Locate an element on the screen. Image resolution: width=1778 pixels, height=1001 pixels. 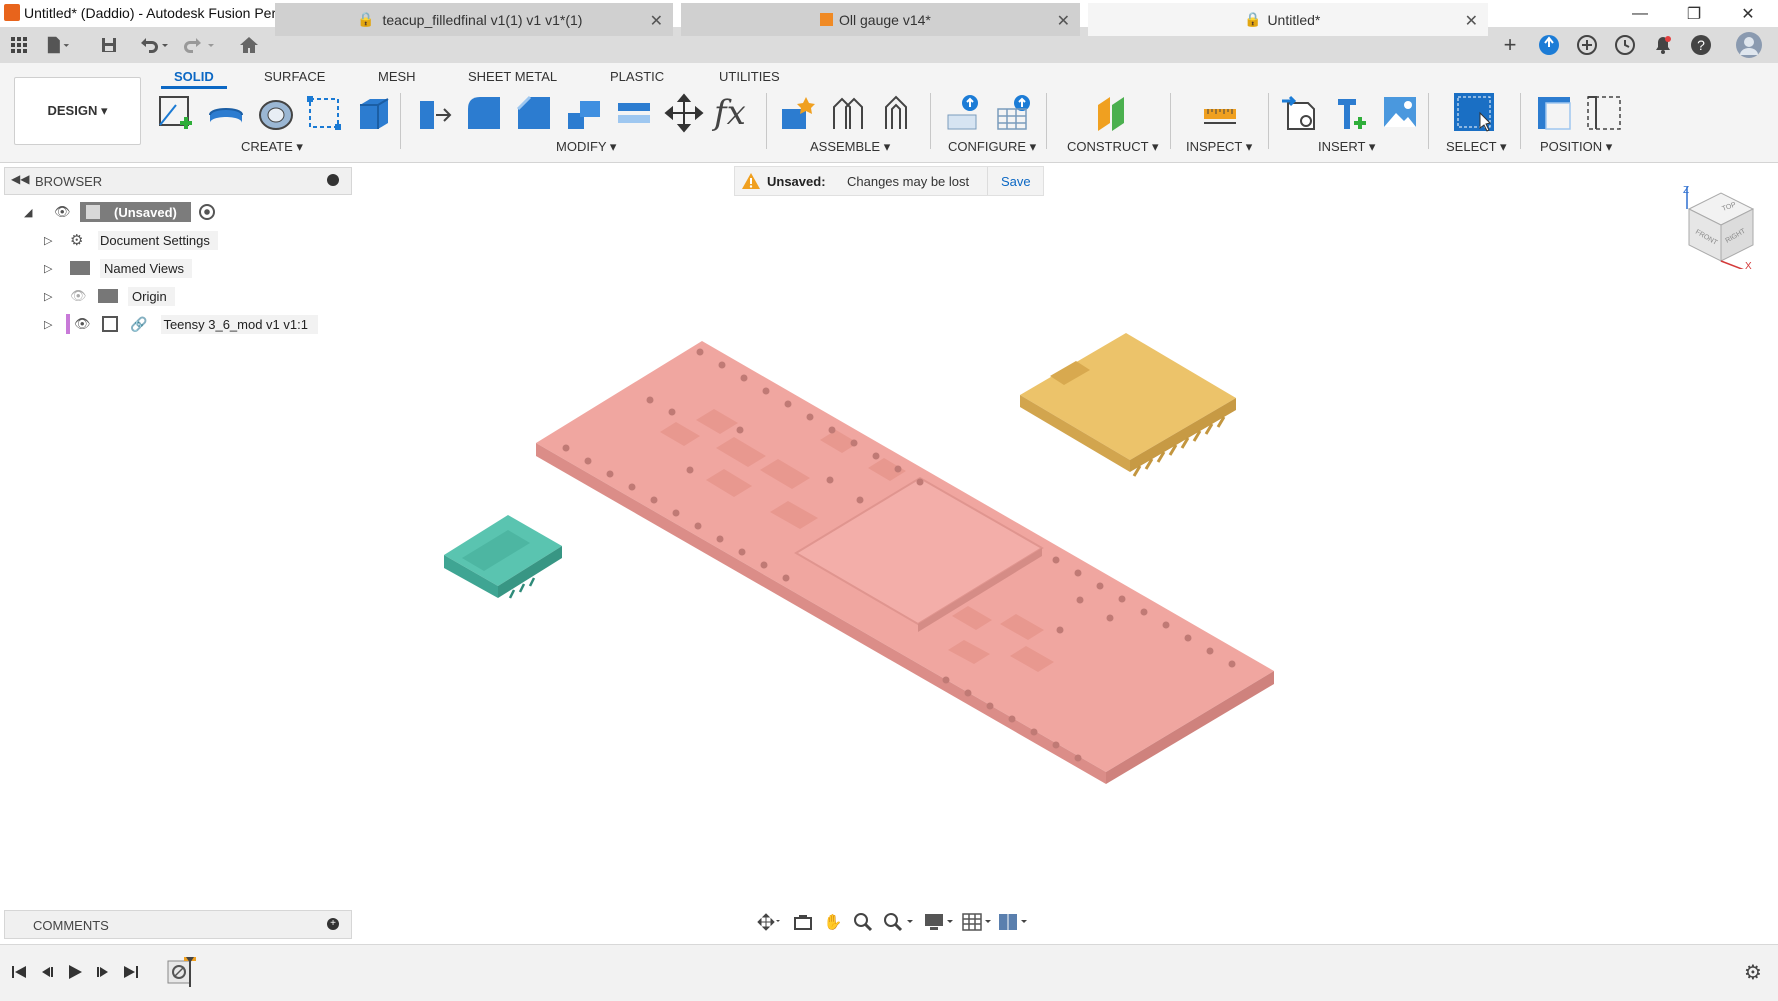
timeline-feature-component is located at coordinates (183, 972).